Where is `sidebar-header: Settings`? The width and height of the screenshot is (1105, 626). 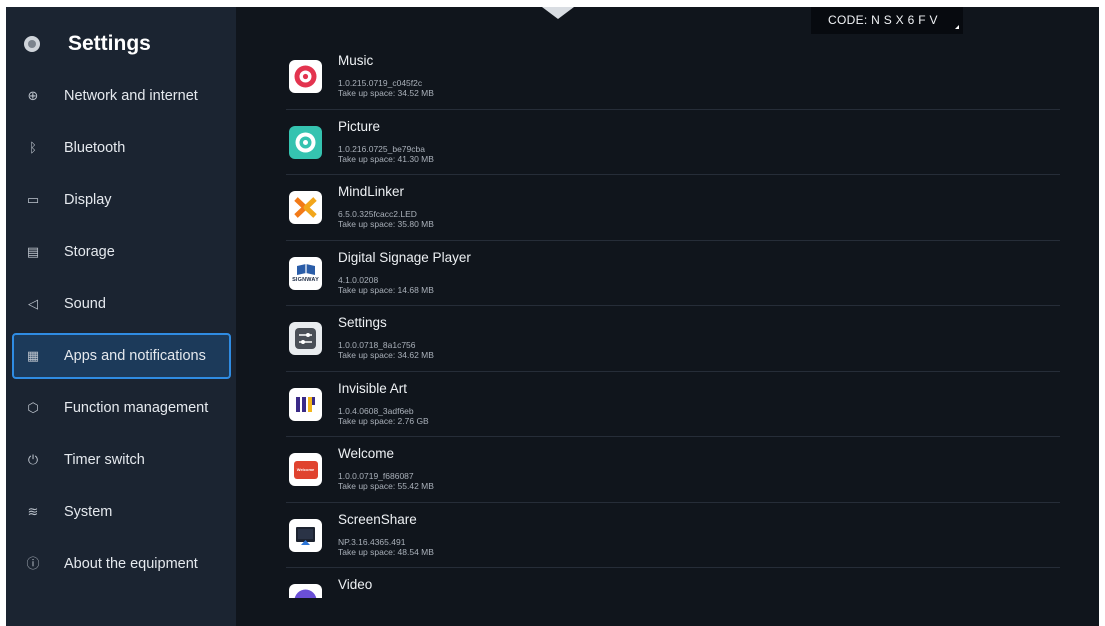 sidebar-header: Settings is located at coordinates (87, 44).